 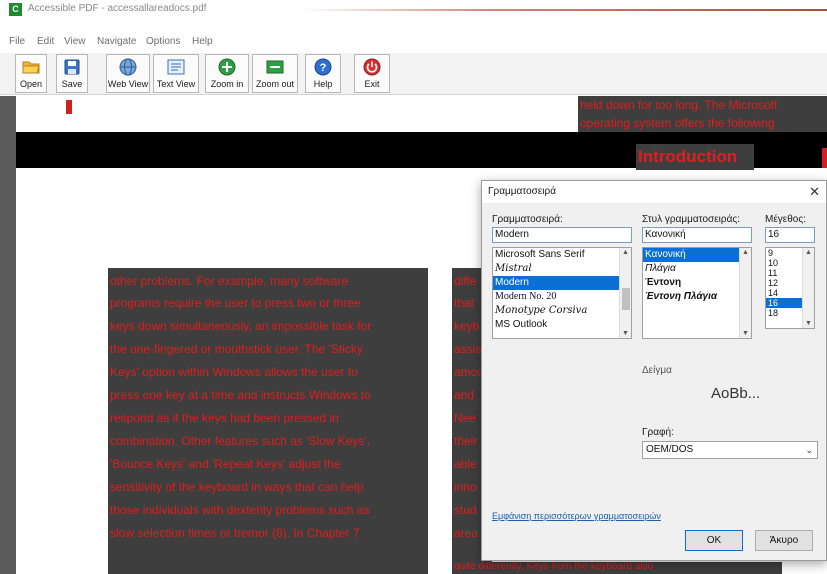 I want to click on font-list-item-selected: Modern, so click(x=562, y=283).